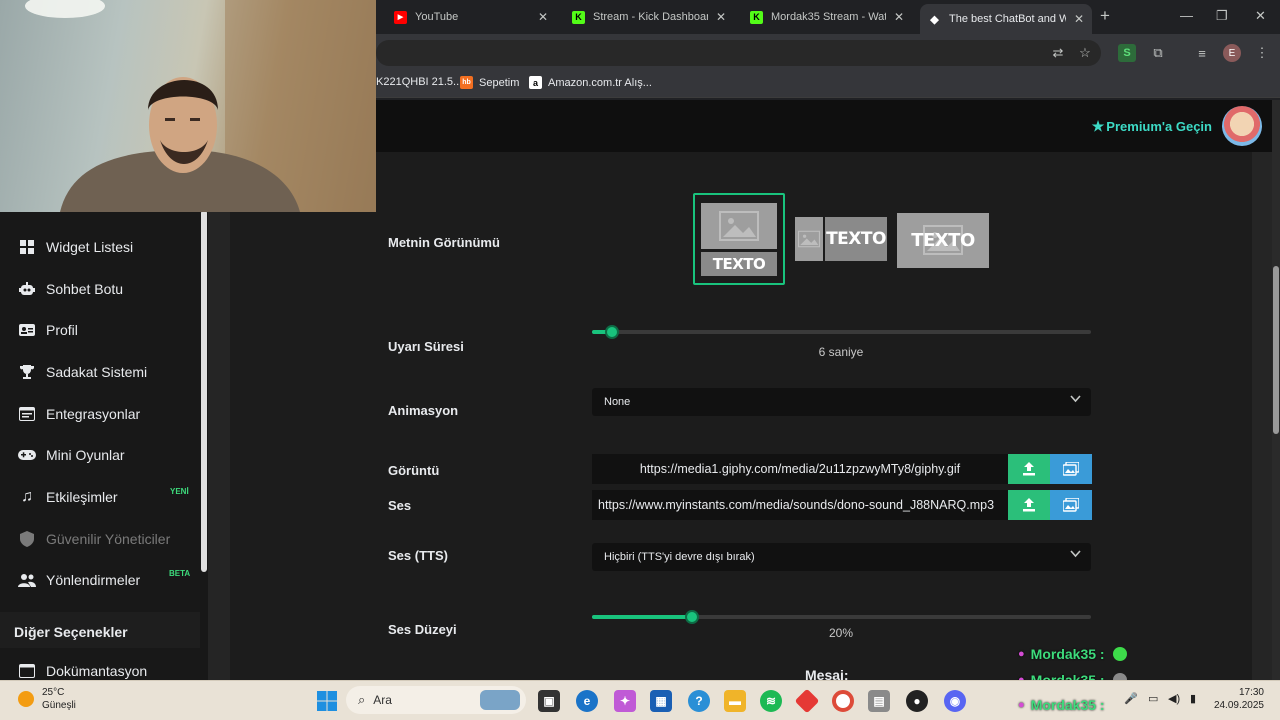  I want to click on document-icon, so click(27, 671).